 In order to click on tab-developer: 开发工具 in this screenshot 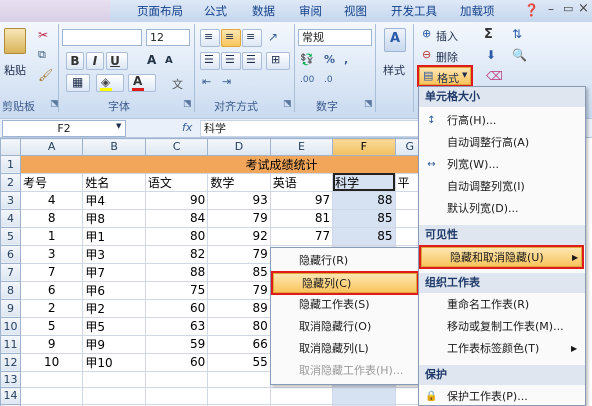, I will do `click(414, 11)`.